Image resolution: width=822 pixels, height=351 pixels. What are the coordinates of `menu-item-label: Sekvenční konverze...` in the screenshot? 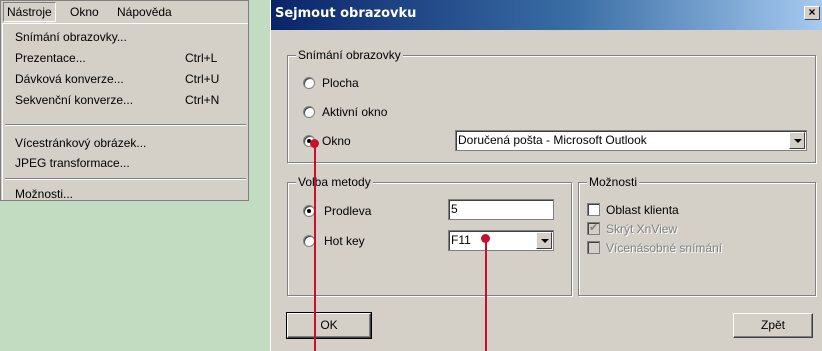 It's located at (74, 100).